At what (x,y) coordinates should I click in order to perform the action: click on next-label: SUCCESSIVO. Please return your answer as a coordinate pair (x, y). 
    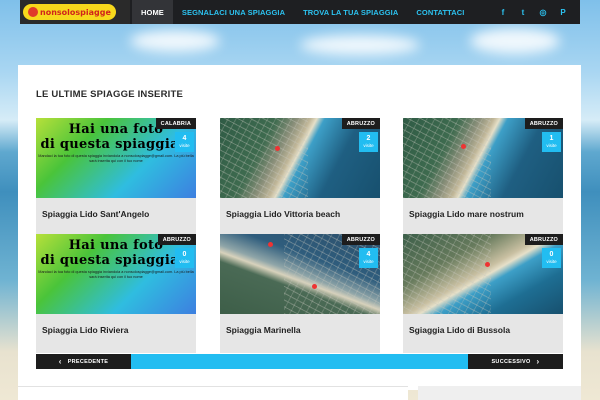
    Looking at the image, I should click on (511, 361).